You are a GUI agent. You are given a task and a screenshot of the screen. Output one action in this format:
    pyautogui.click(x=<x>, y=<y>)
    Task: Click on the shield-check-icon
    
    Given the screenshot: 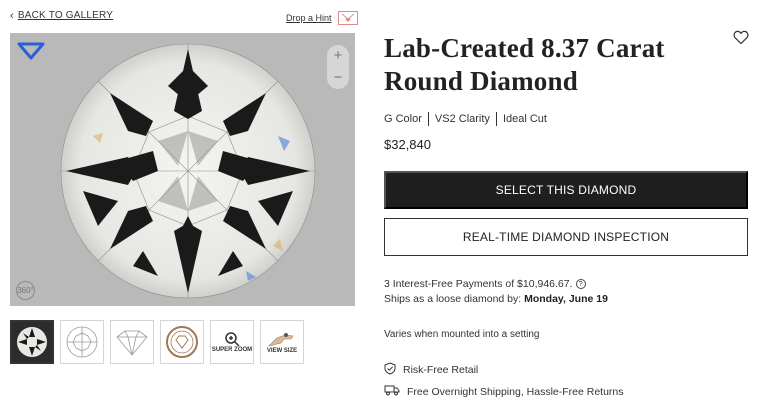 What is the action you would take?
    pyautogui.click(x=390, y=370)
    